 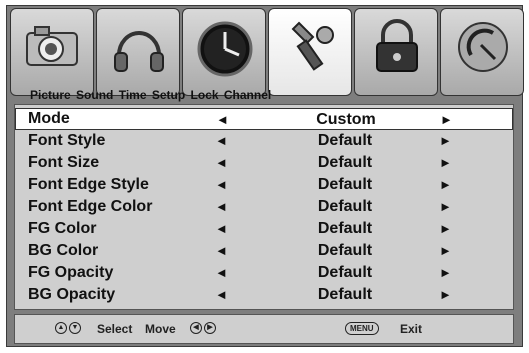 What do you see at coordinates (132, 95) in the screenshot?
I see `tab-label-time: Time` at bounding box center [132, 95].